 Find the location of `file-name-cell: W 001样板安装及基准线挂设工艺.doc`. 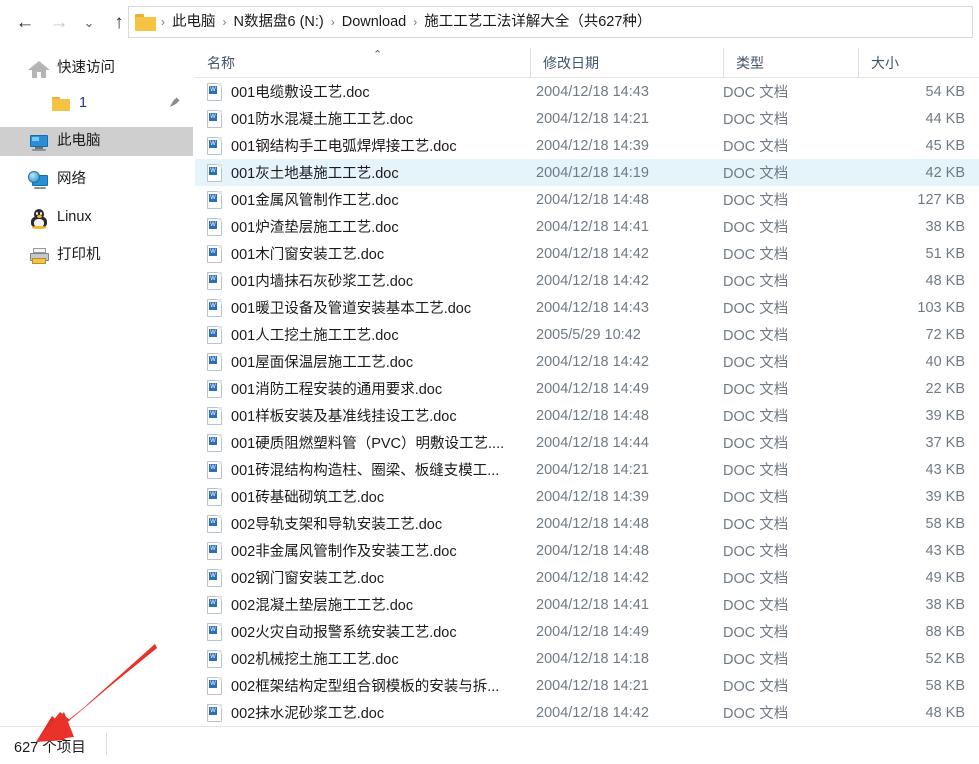

file-name-cell: W 001样板安装及基准线挂设工艺.doc is located at coordinates (332, 415).